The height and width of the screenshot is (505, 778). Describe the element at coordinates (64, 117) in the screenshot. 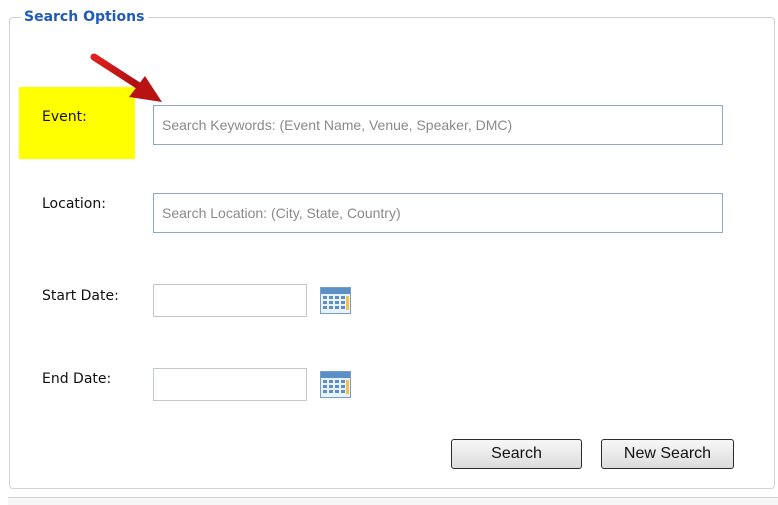

I see `event-label: Event:` at that location.